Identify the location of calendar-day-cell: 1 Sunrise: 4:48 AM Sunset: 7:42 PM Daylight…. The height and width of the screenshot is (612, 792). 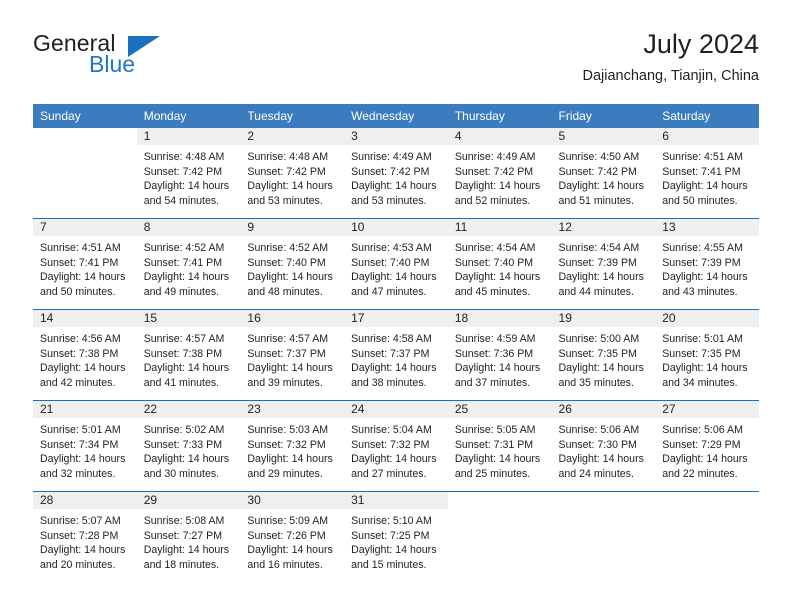
(188, 173).